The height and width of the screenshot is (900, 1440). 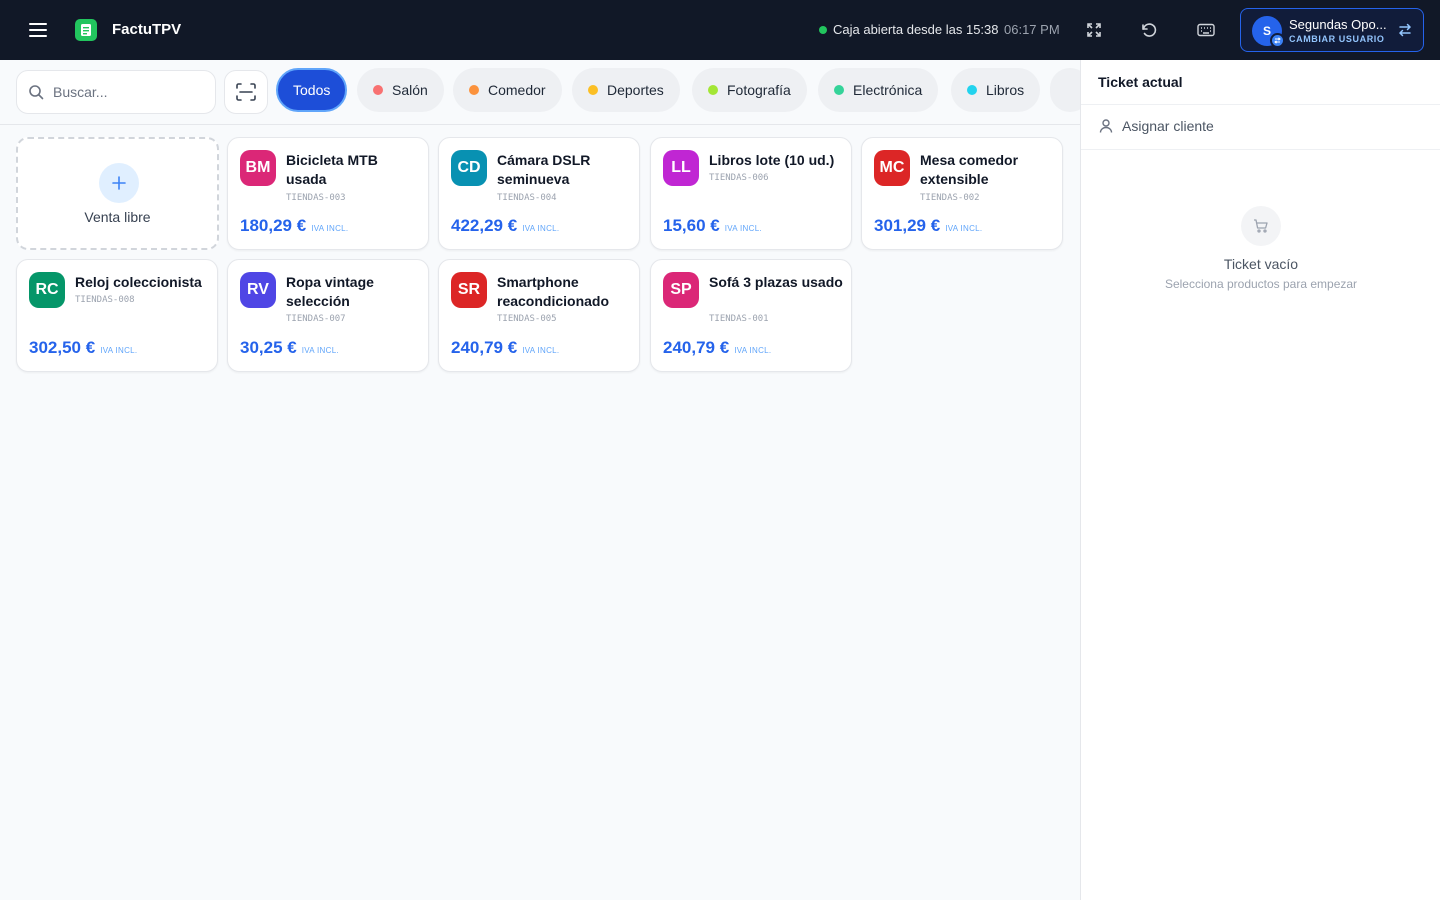 I want to click on caja-status: Caja abierta desde las 15:38, so click(x=909, y=29).